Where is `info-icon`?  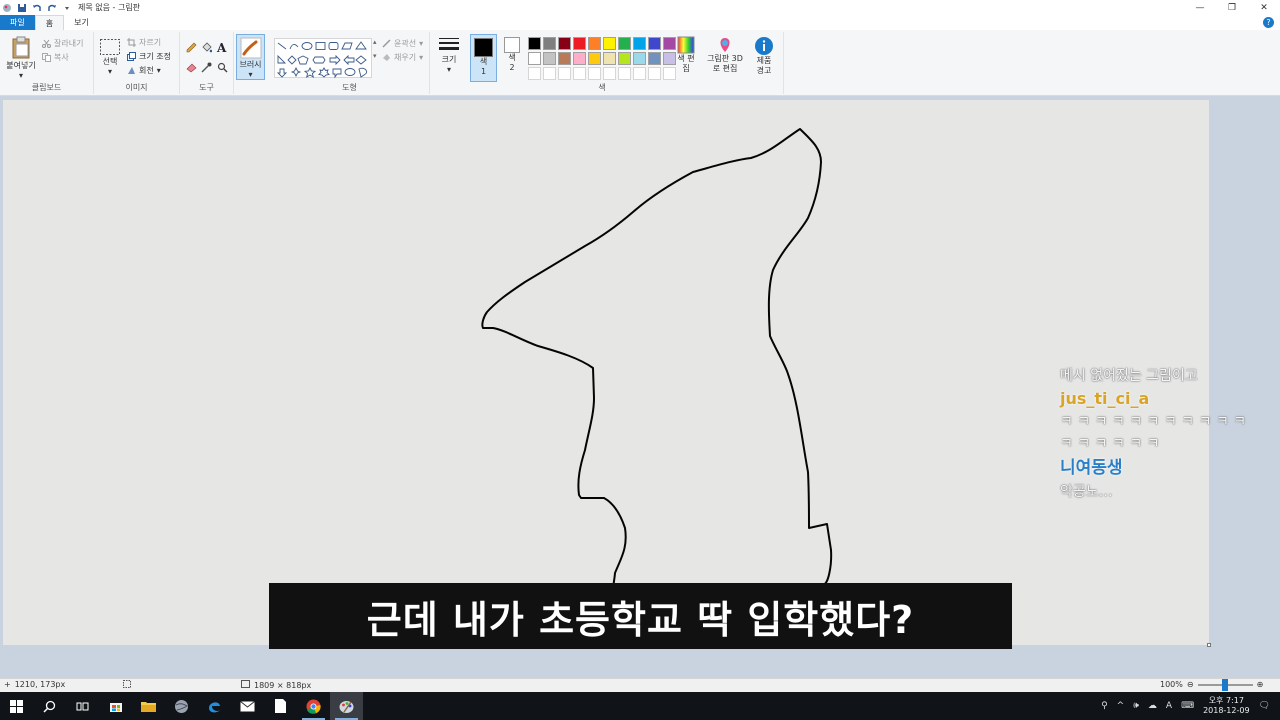
info-icon is located at coordinates (764, 46).